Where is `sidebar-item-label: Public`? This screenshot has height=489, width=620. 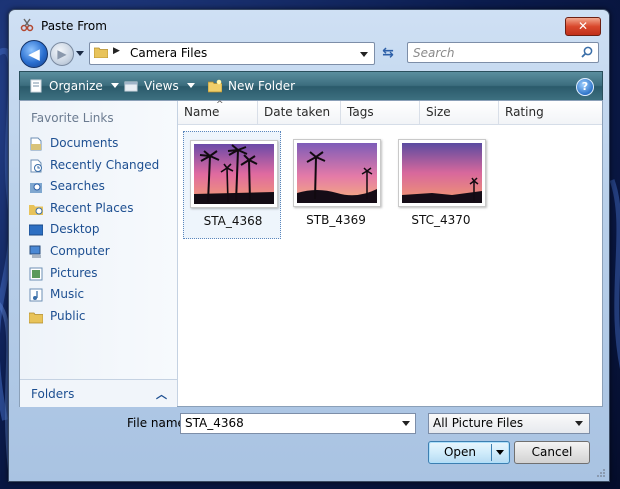
sidebar-item-label: Public is located at coordinates (68, 315).